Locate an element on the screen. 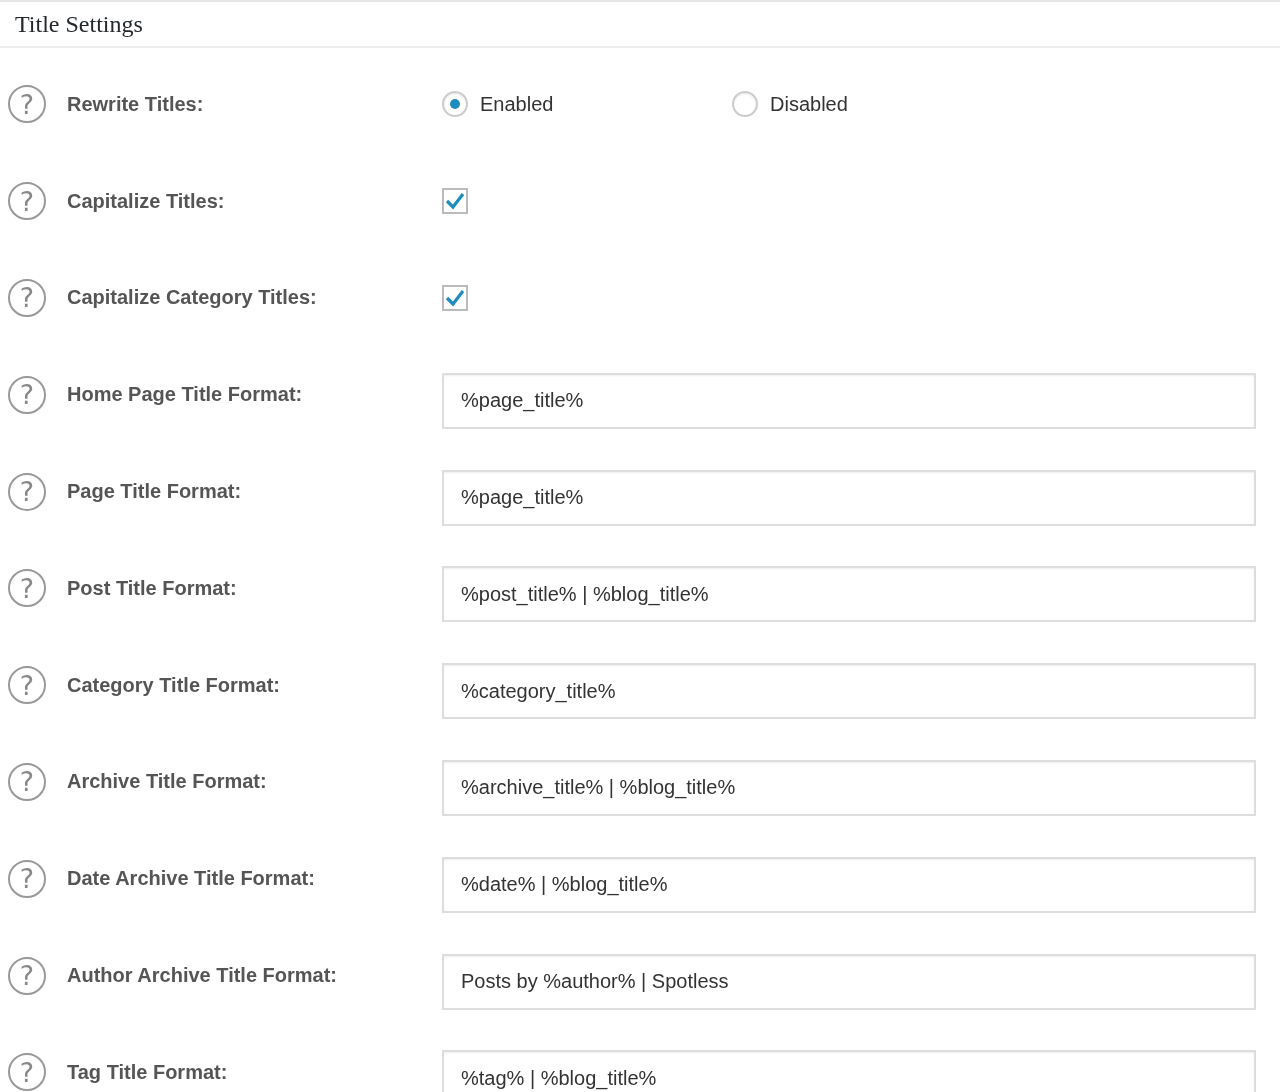 Image resolution: width=1280 pixels, height=1092 pixels. input-field: %category_title% is located at coordinates (849, 691).